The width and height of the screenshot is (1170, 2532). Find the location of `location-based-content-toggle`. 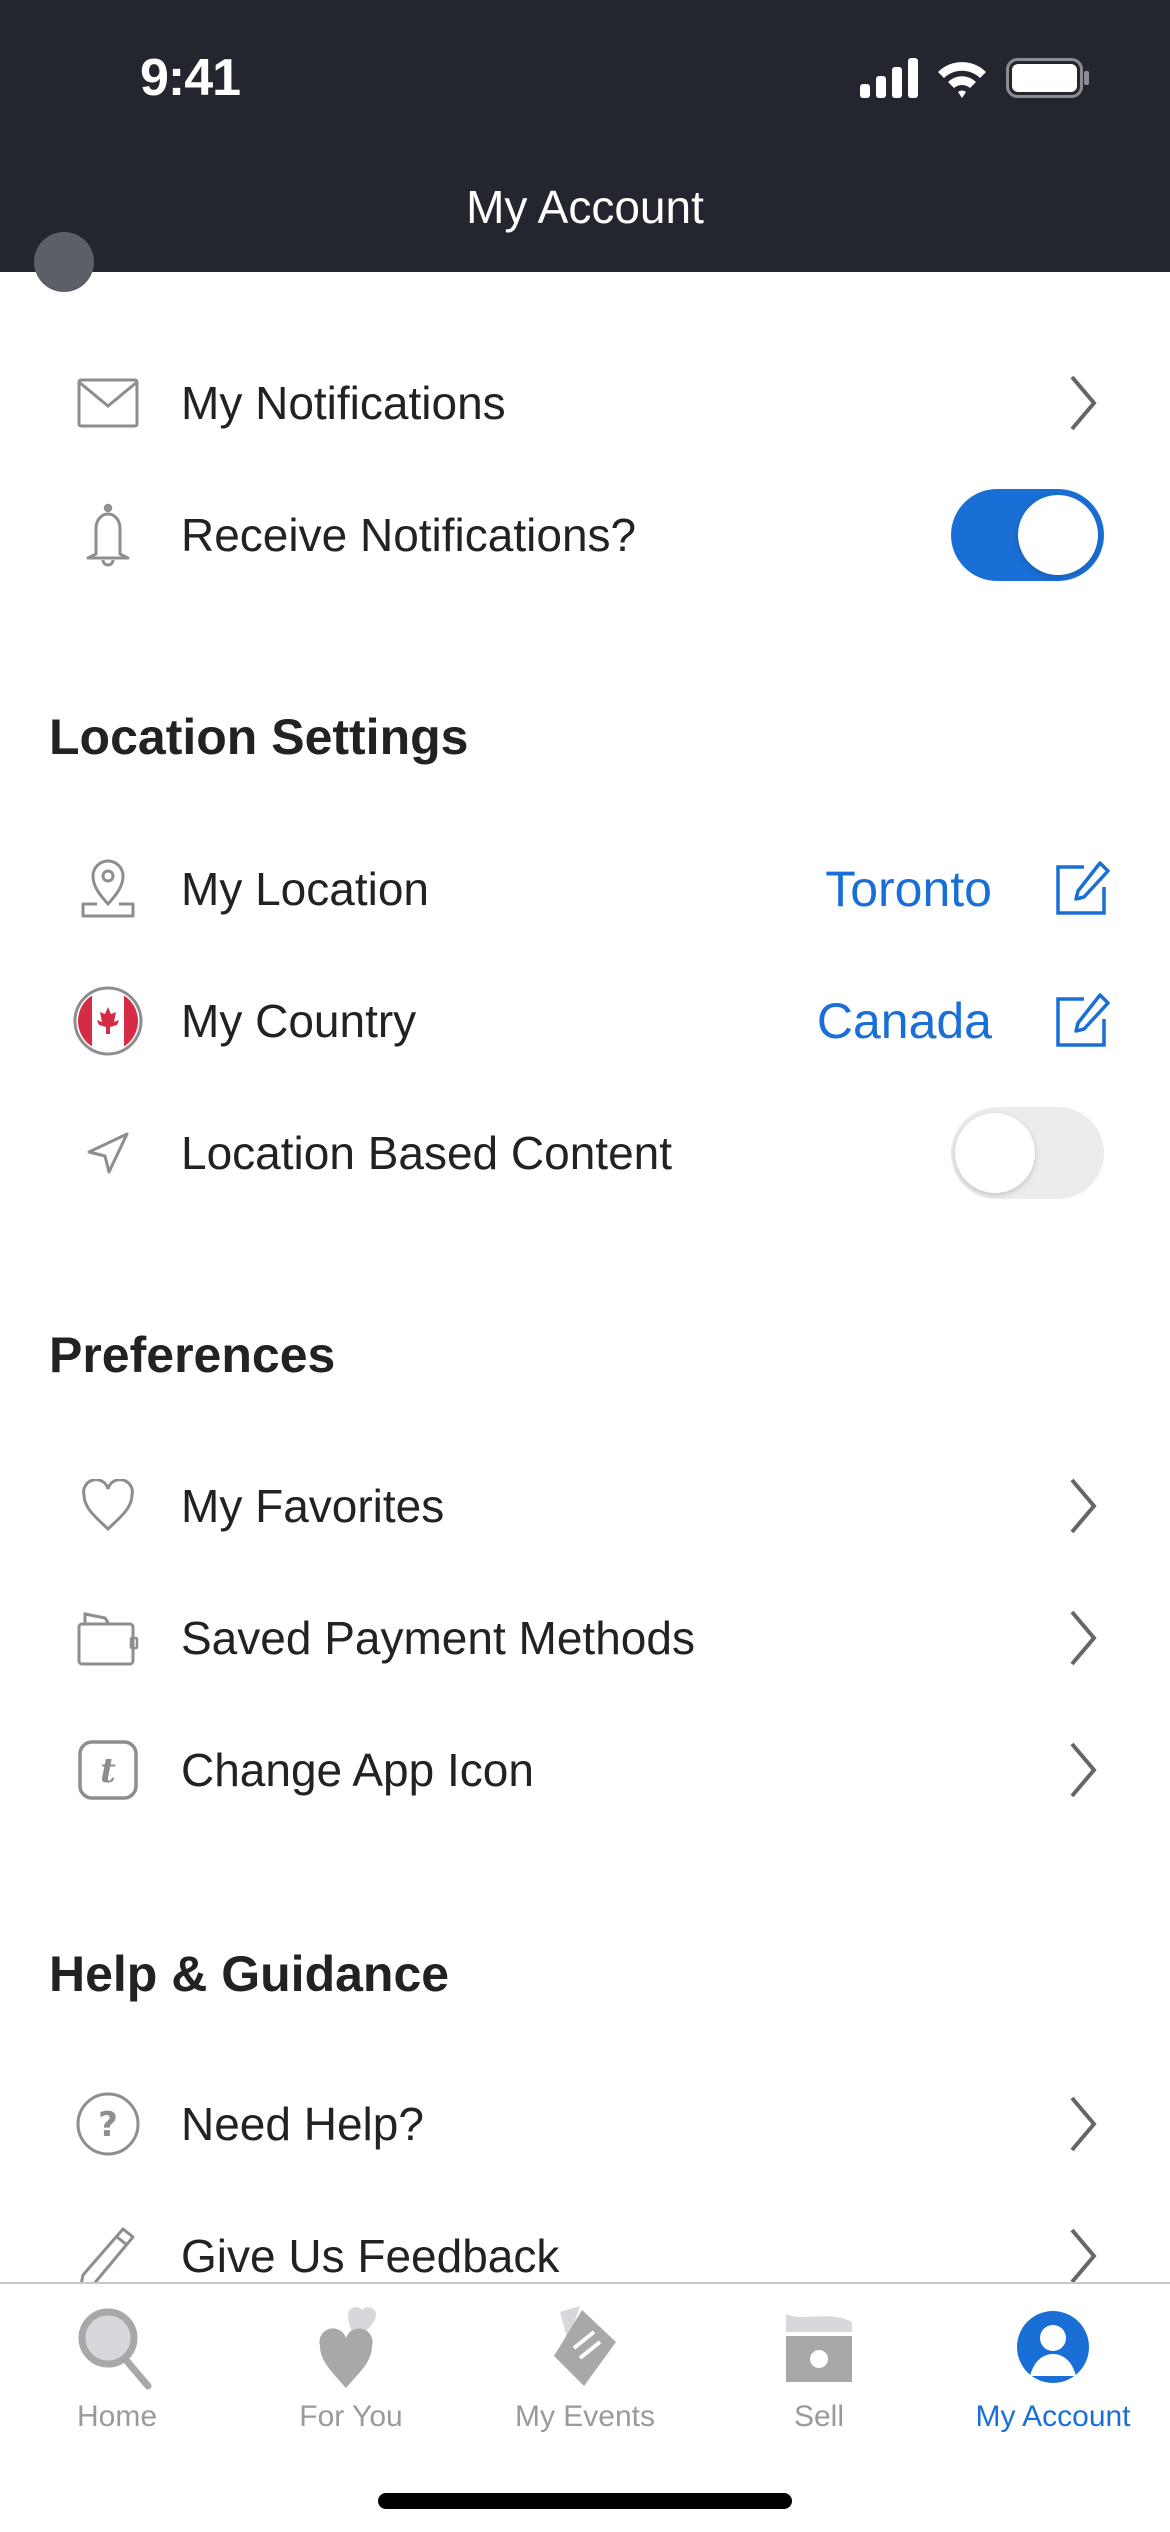

location-based-content-toggle is located at coordinates (1027, 1153).